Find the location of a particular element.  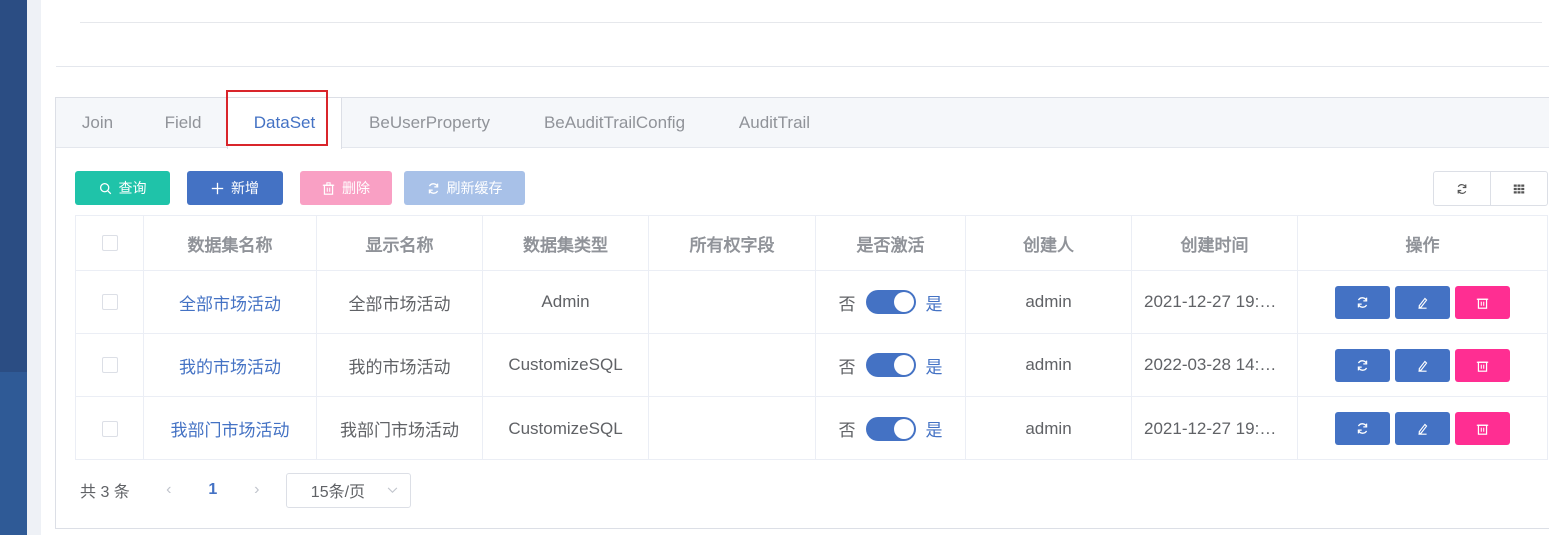

grid-icon is located at coordinates (1519, 188).